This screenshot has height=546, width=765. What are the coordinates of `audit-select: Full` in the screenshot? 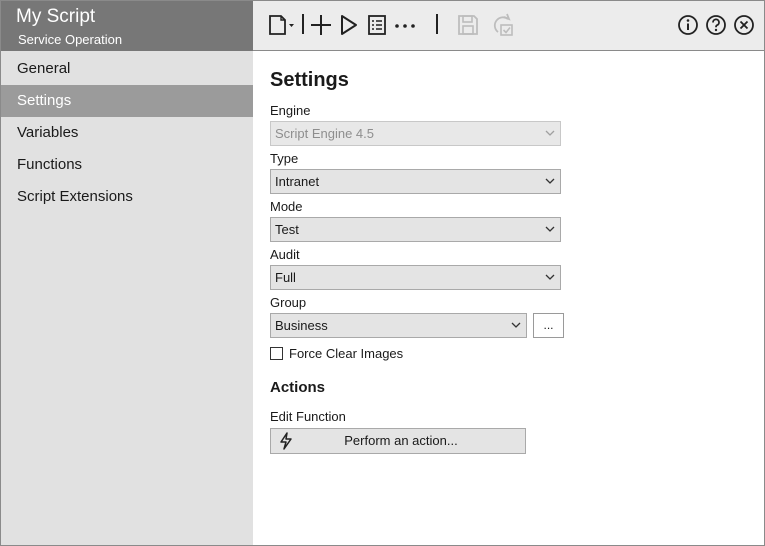 It's located at (415, 277).